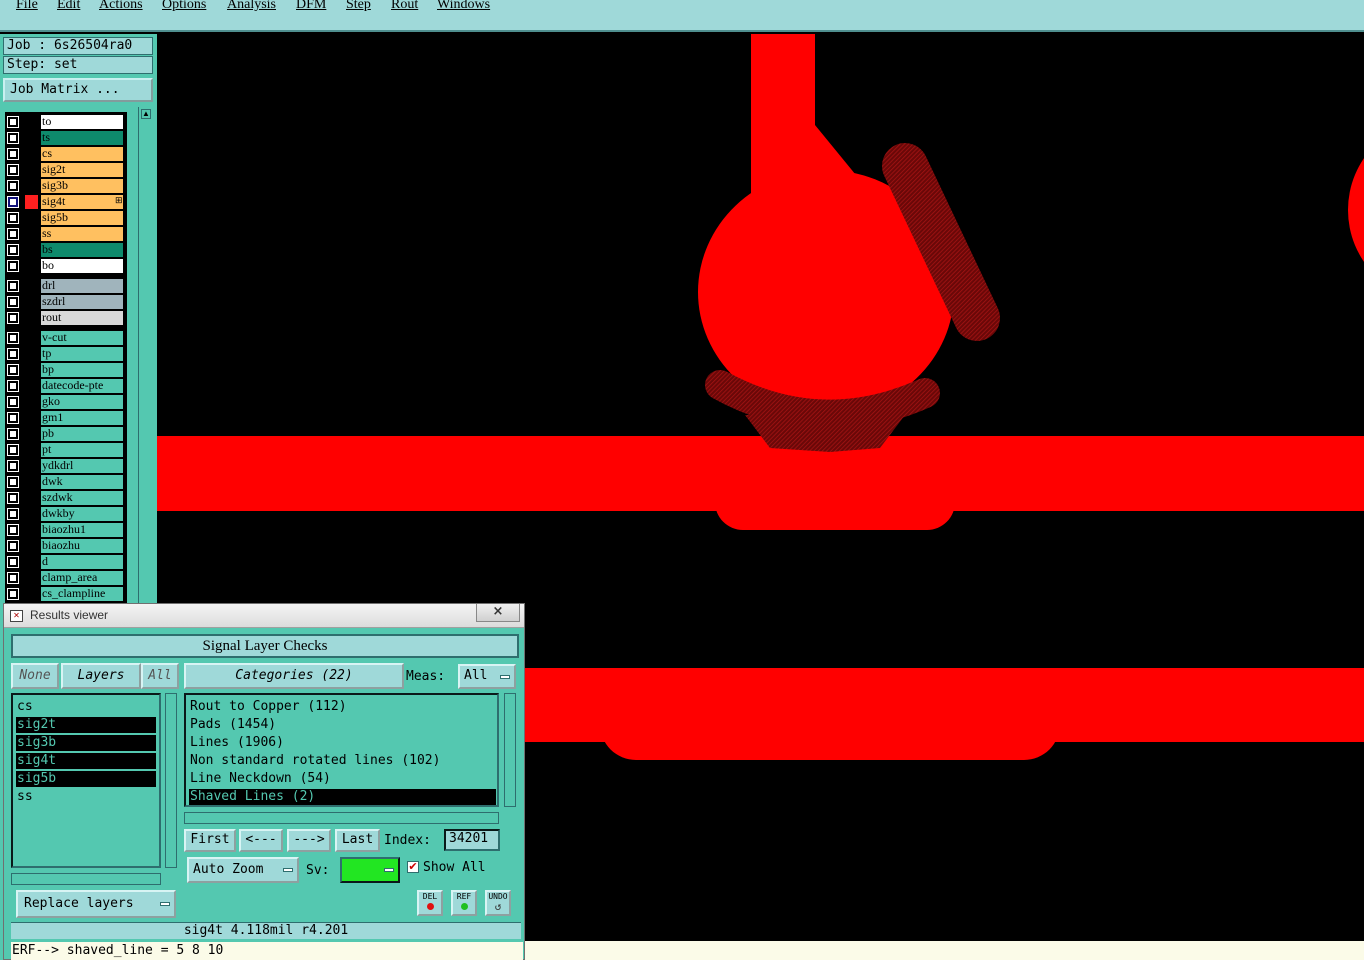 The image size is (1364, 960). What do you see at coordinates (294, 676) in the screenshot?
I see `categories-button: Categories (22)` at bounding box center [294, 676].